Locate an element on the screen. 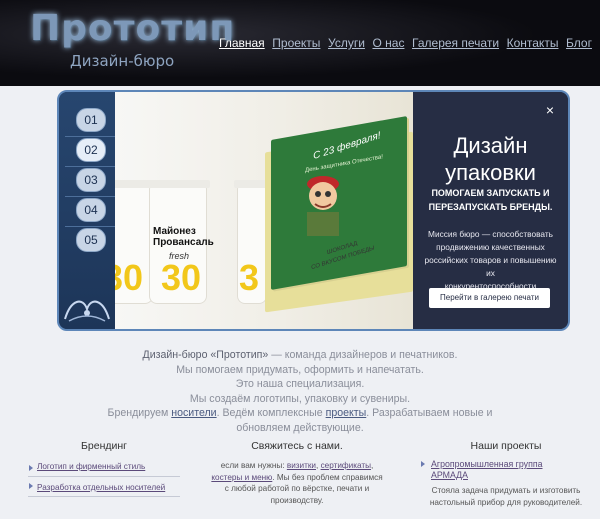  projects-title: Наши проекты is located at coordinates (506, 446).